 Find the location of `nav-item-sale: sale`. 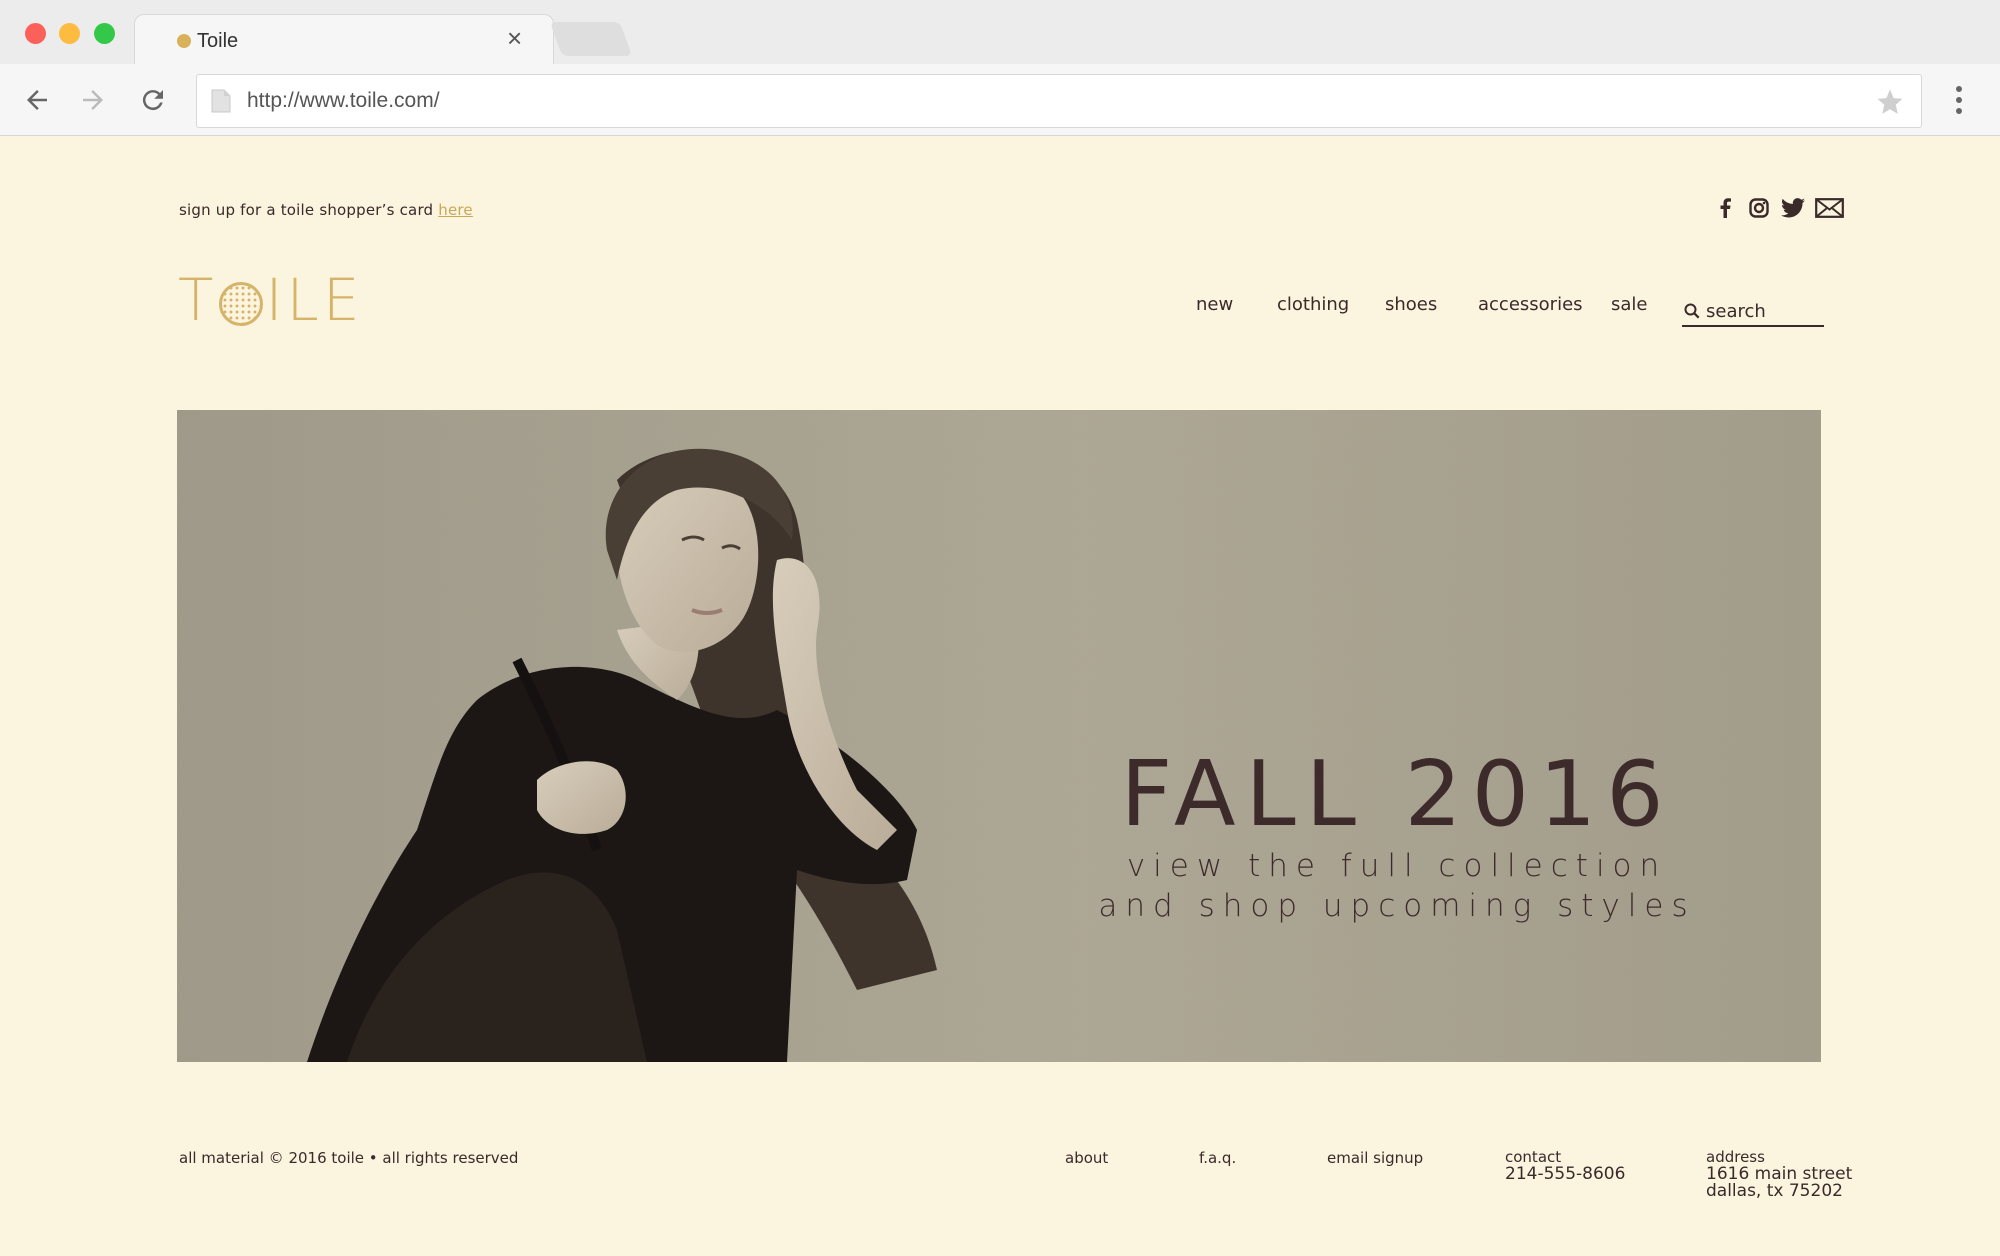

nav-item-sale: sale is located at coordinates (1629, 304).